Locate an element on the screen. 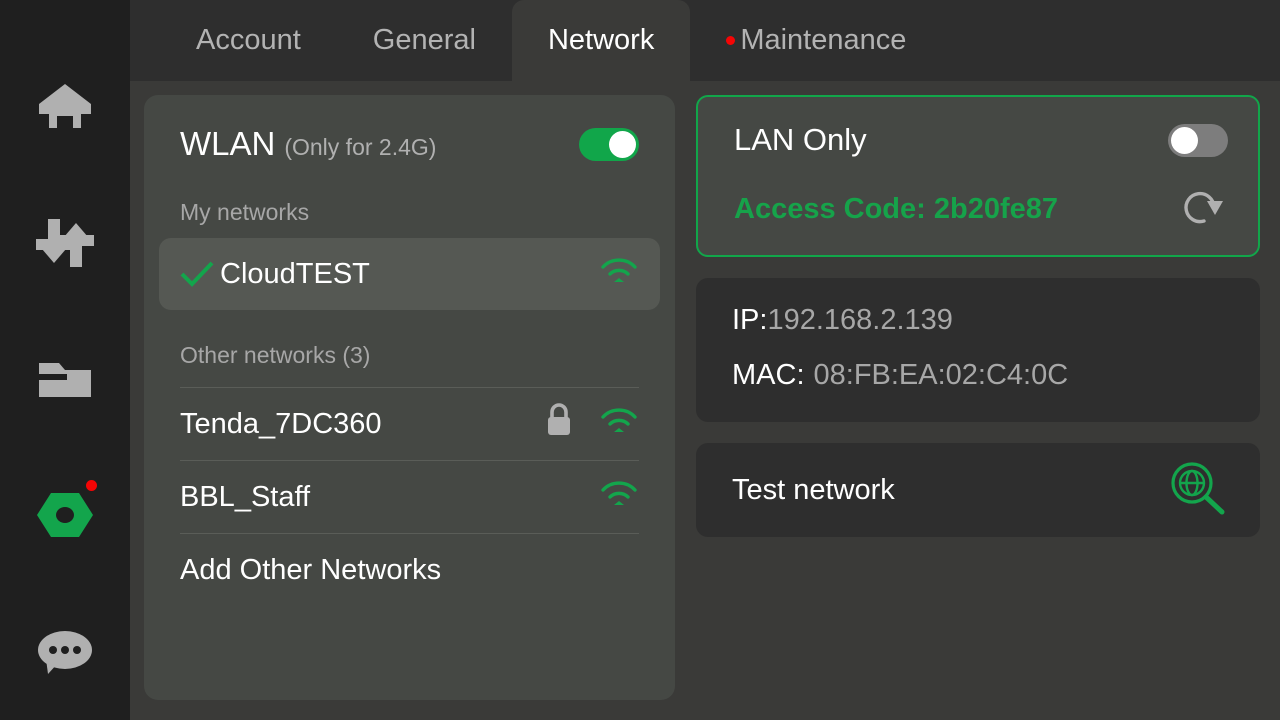 This screenshot has width=1280, height=720. chat-icon is located at coordinates (65, 652).